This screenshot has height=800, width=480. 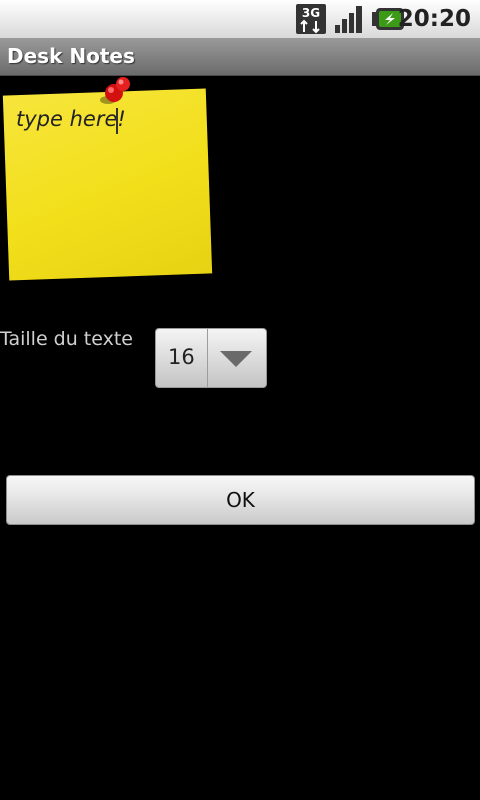 I want to click on chevron-down-icon, so click(x=236, y=359).